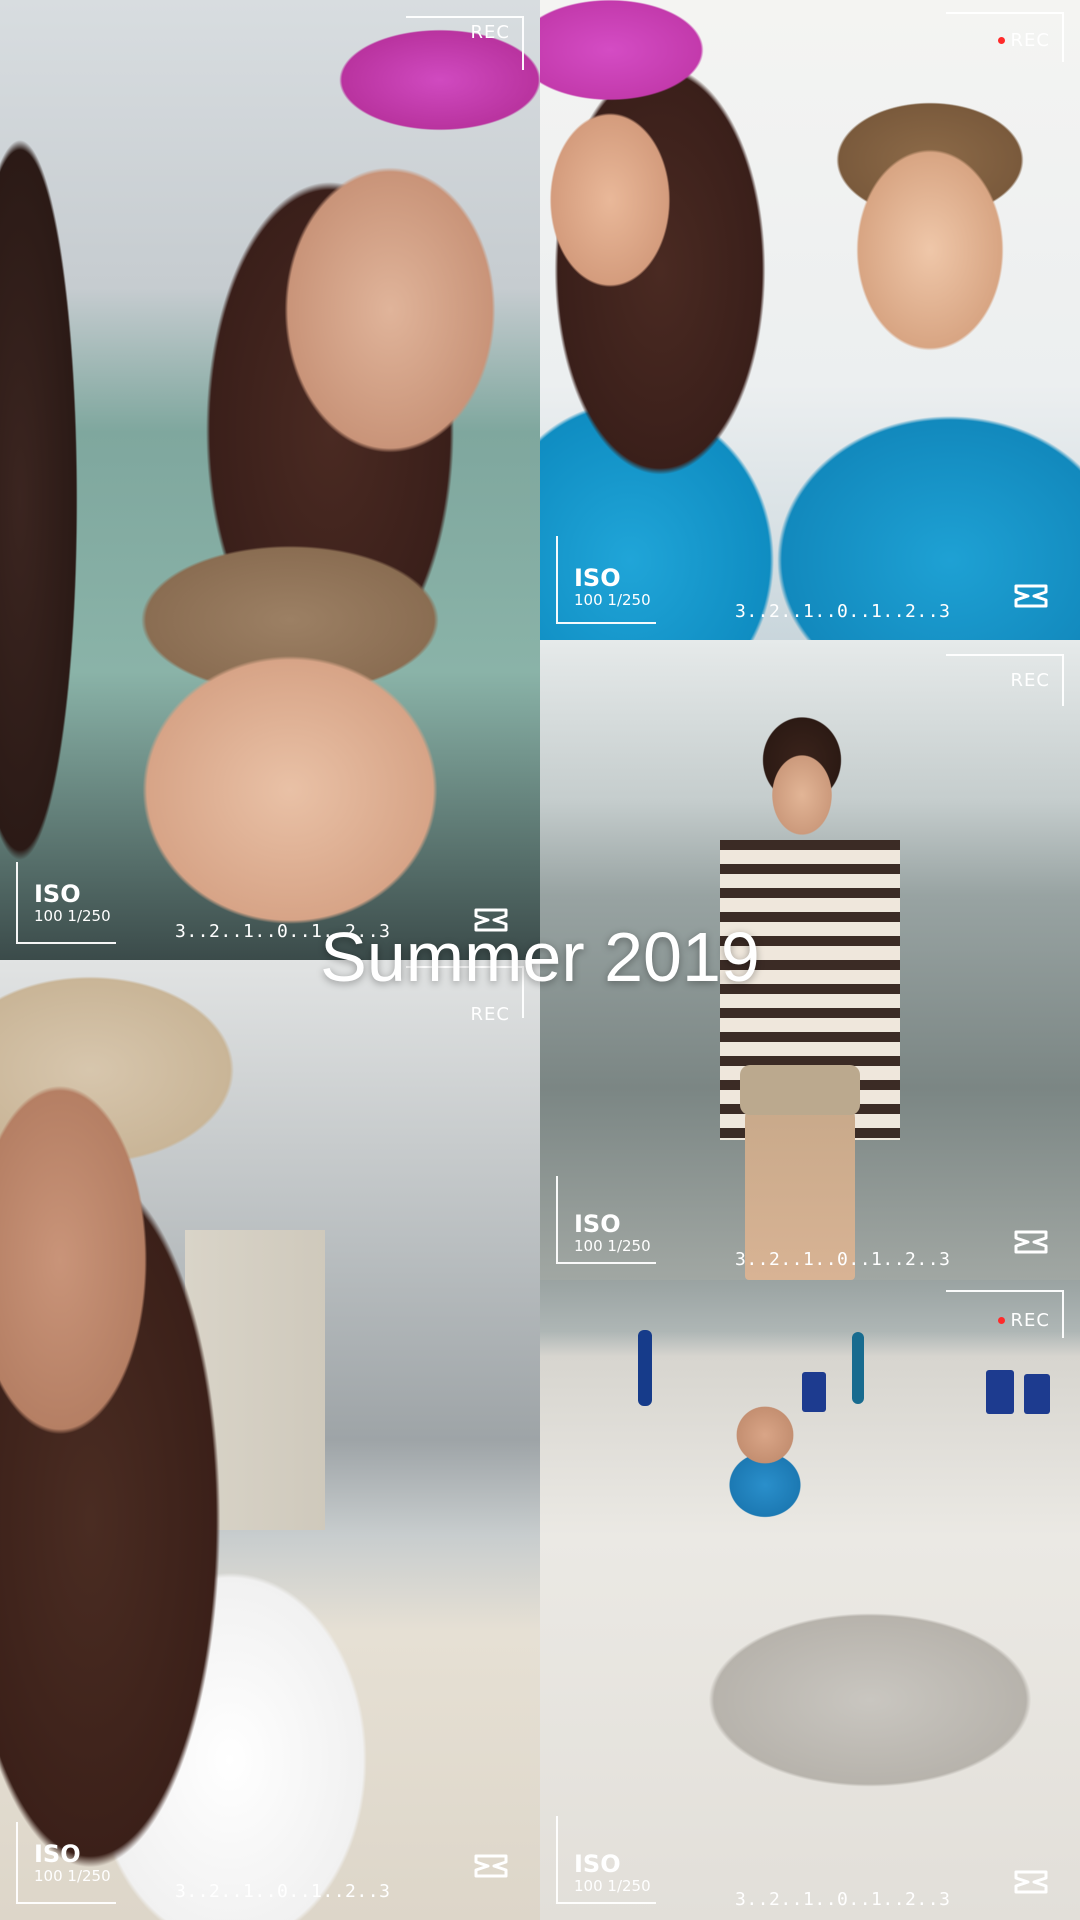 The width and height of the screenshot is (1080, 1920). What do you see at coordinates (800, 1190) in the screenshot?
I see `girl-legs` at bounding box center [800, 1190].